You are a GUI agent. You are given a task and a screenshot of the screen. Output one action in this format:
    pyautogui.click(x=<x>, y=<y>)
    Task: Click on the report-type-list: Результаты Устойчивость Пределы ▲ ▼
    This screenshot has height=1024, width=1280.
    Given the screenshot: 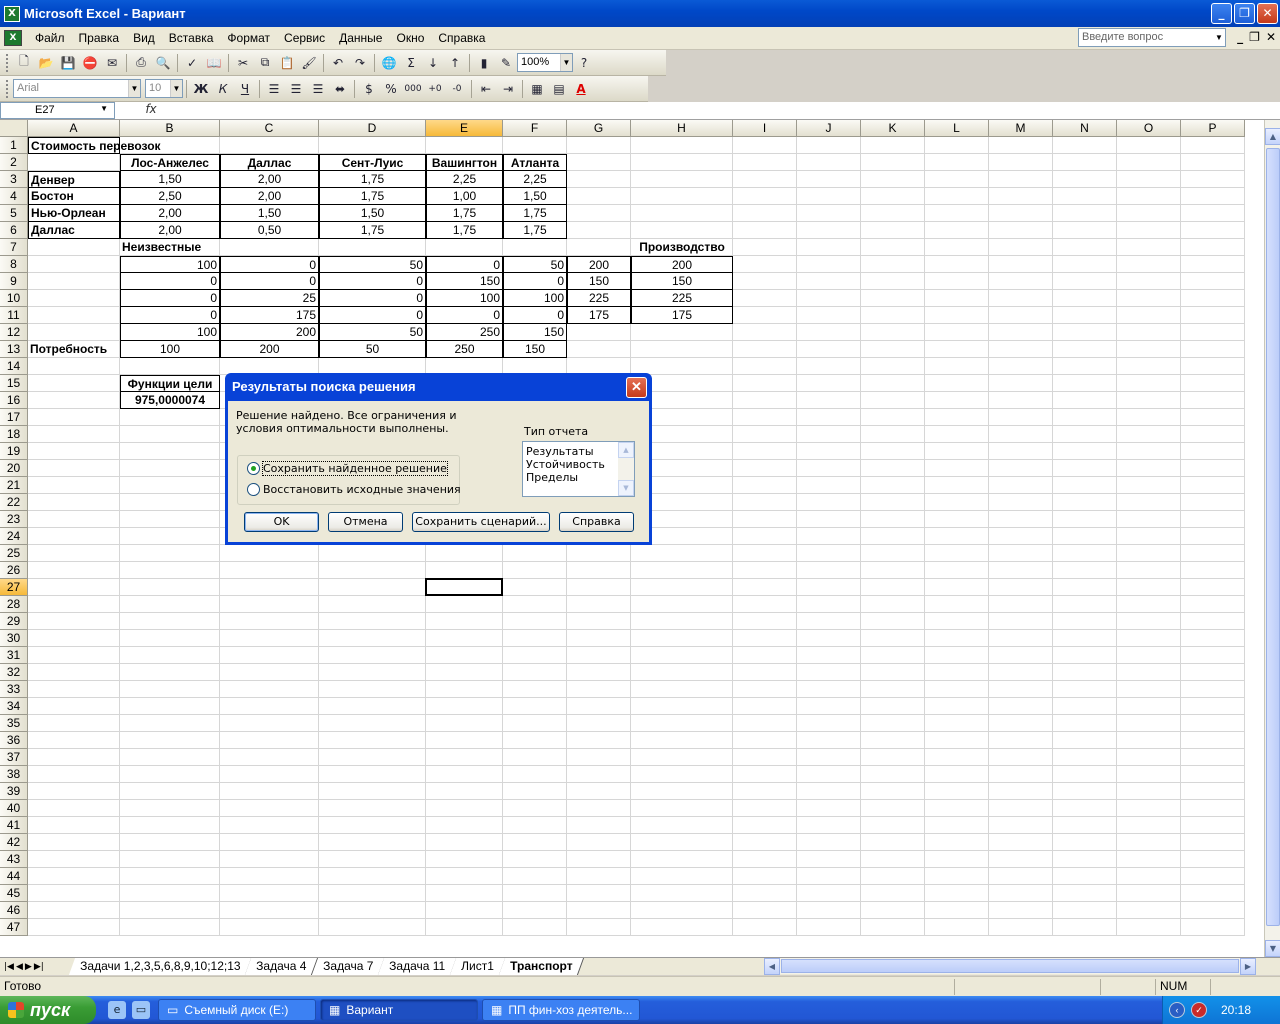 What is the action you would take?
    pyautogui.click(x=578, y=469)
    